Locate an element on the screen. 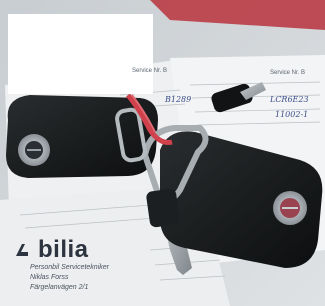 The width and height of the screenshot is (325, 306). bilia-logo-icon is located at coordinates (22, 250).